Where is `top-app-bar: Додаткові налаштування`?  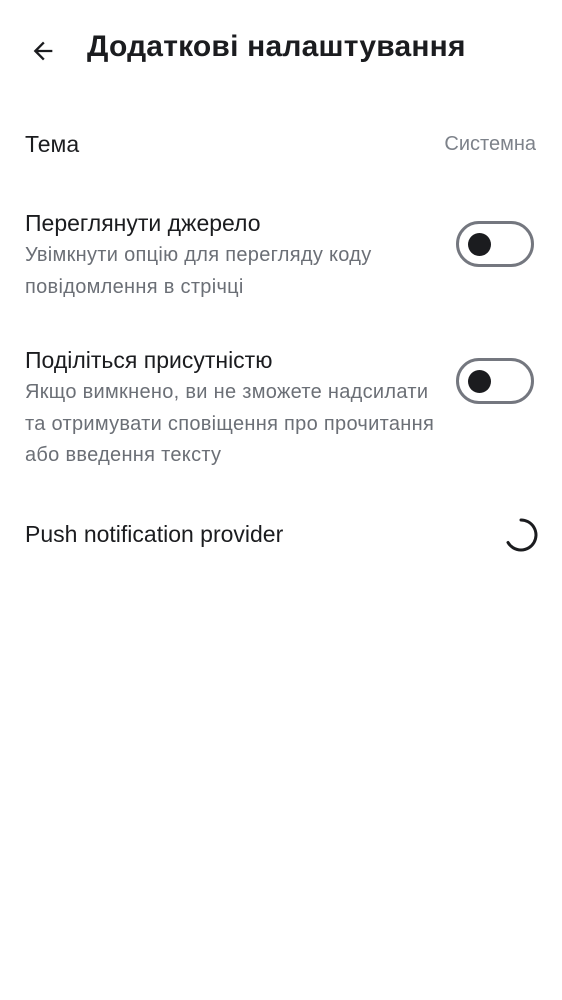
top-app-bar: Додаткові налаштування is located at coordinates (281, 50).